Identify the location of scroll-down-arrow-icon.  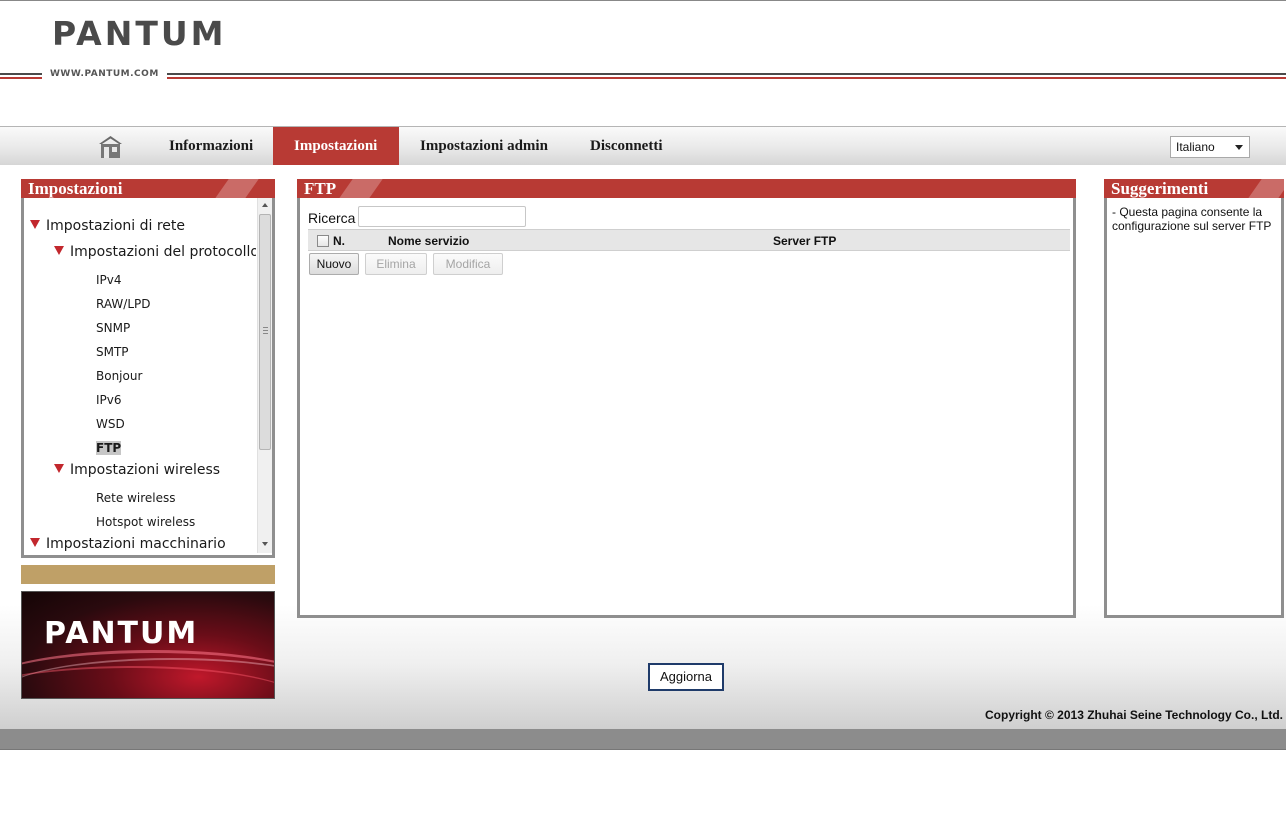
(265, 544).